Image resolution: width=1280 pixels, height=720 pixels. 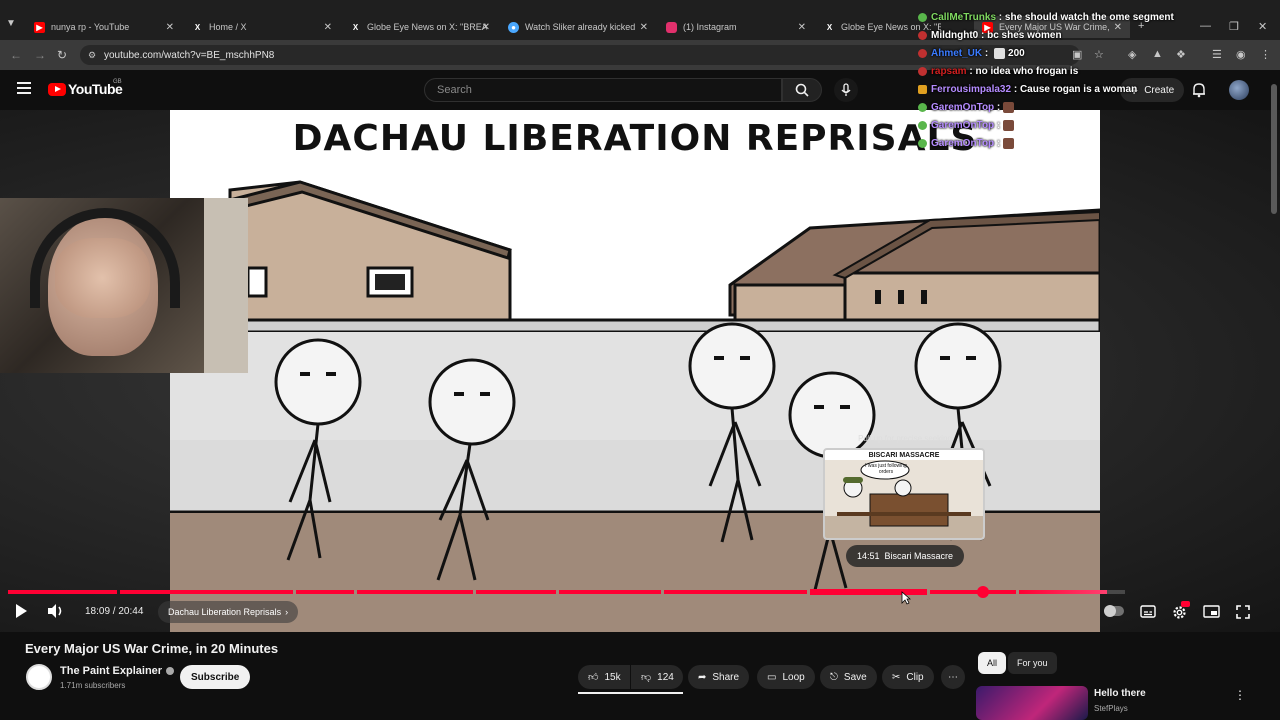 What do you see at coordinates (971, 89) in the screenshot?
I see `chat-username: Ferrousimpala32` at bounding box center [971, 89].